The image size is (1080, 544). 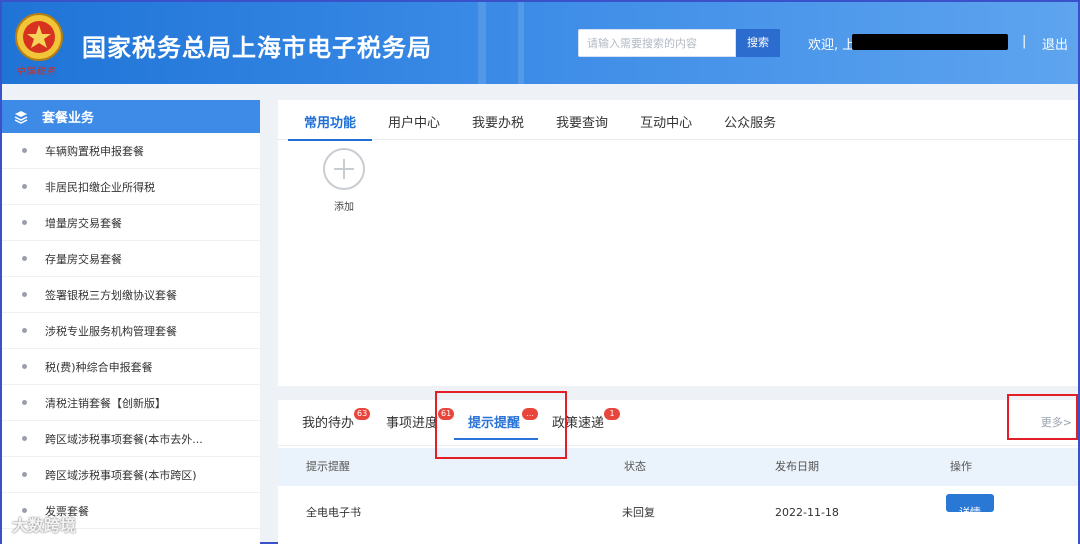 I want to click on tab-public-service: 公众服务, so click(x=750, y=120).